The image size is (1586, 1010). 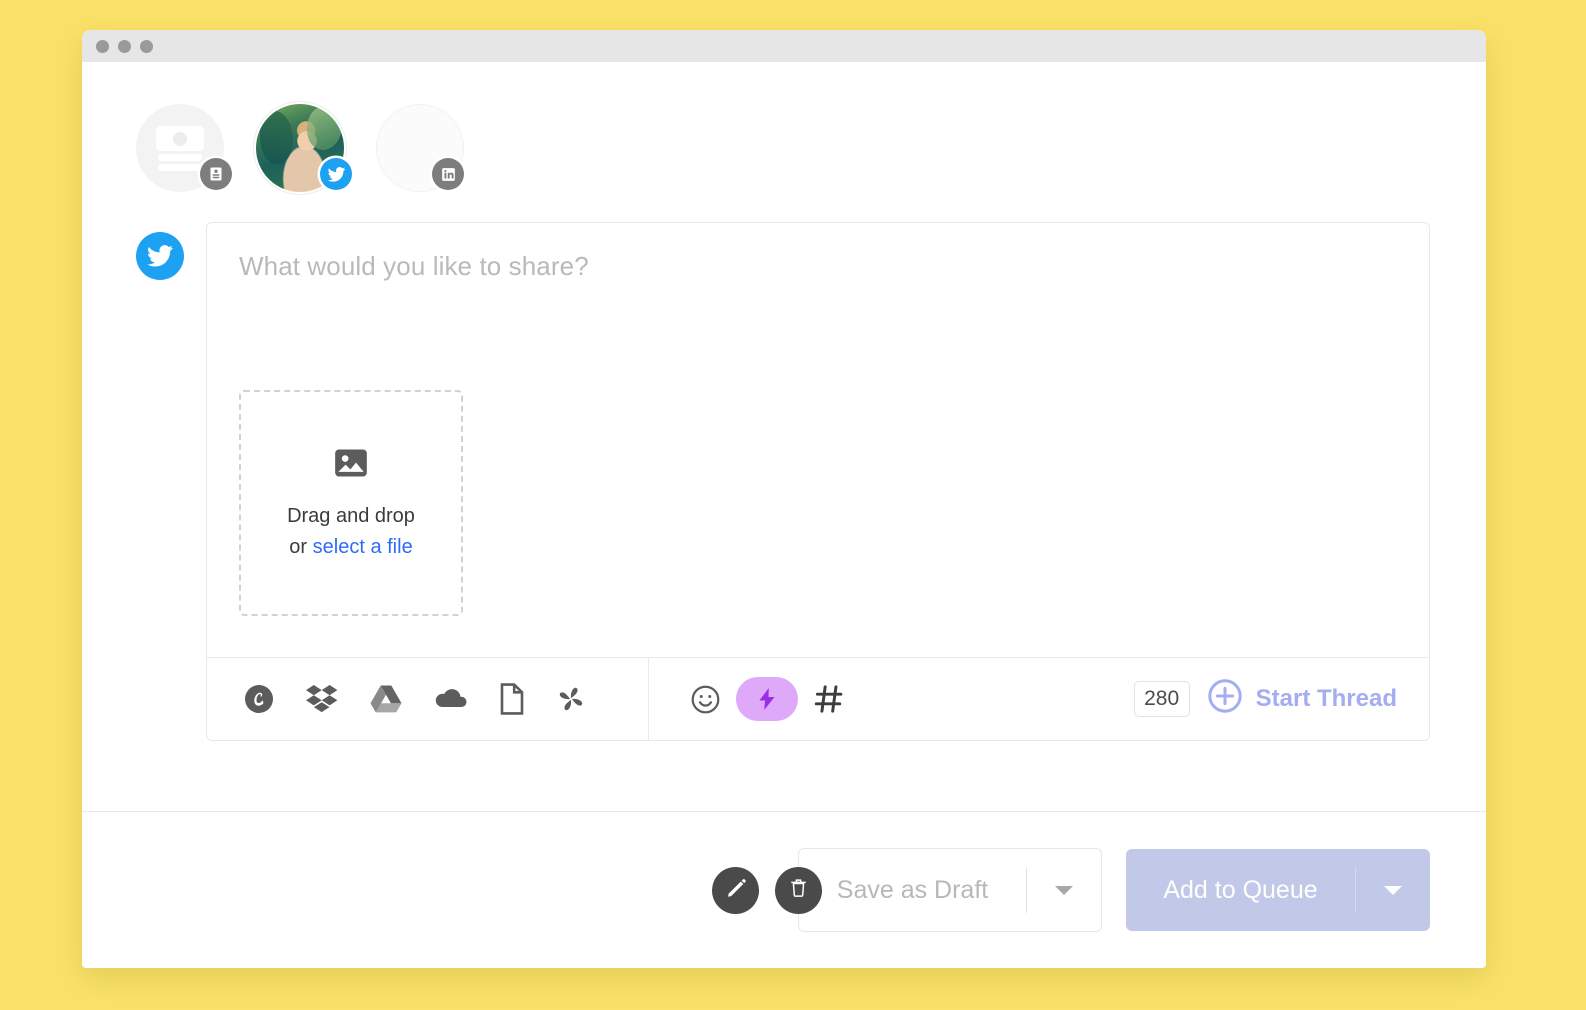 I want to click on onedrive-icon, so click(x=451, y=699).